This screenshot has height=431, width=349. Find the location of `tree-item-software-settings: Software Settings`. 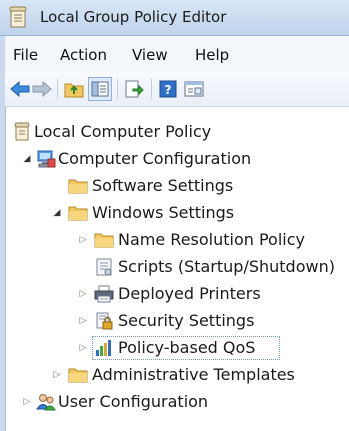

tree-item-software-settings: Software Settings is located at coordinates (177, 186).